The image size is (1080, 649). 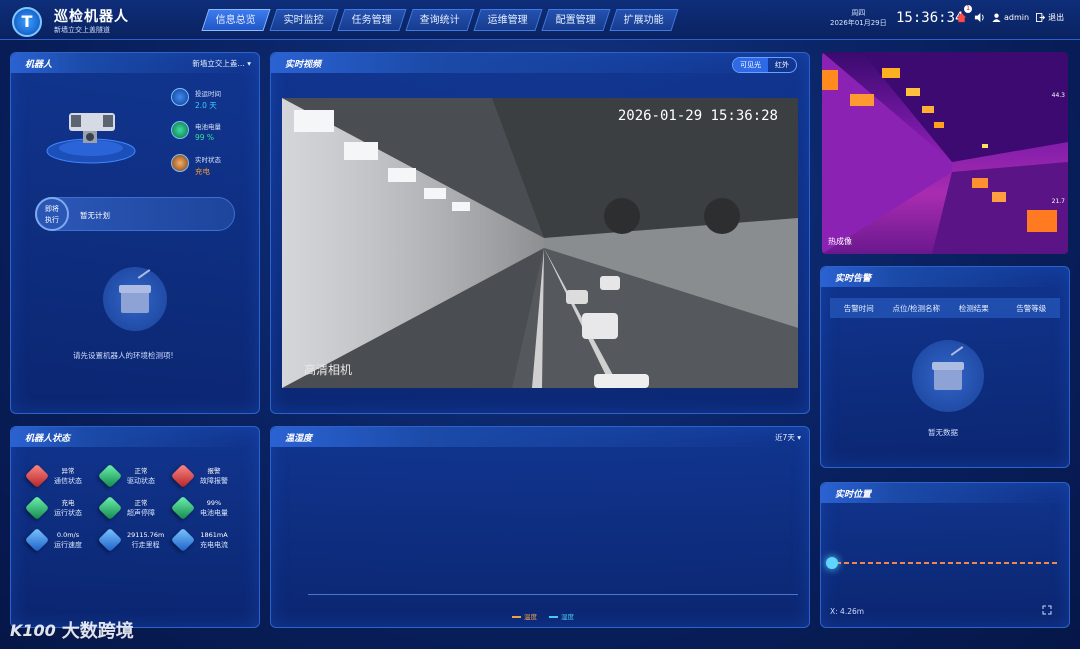 What do you see at coordinates (37, 540) in the screenshot?
I see `speed-icon` at bounding box center [37, 540].